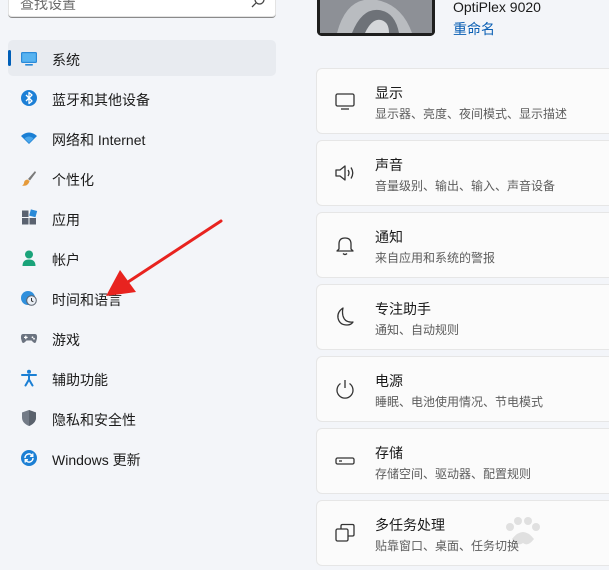 This screenshot has height=570, width=609. What do you see at coordinates (29, 298) in the screenshot?
I see `clock-globe-icon` at bounding box center [29, 298].